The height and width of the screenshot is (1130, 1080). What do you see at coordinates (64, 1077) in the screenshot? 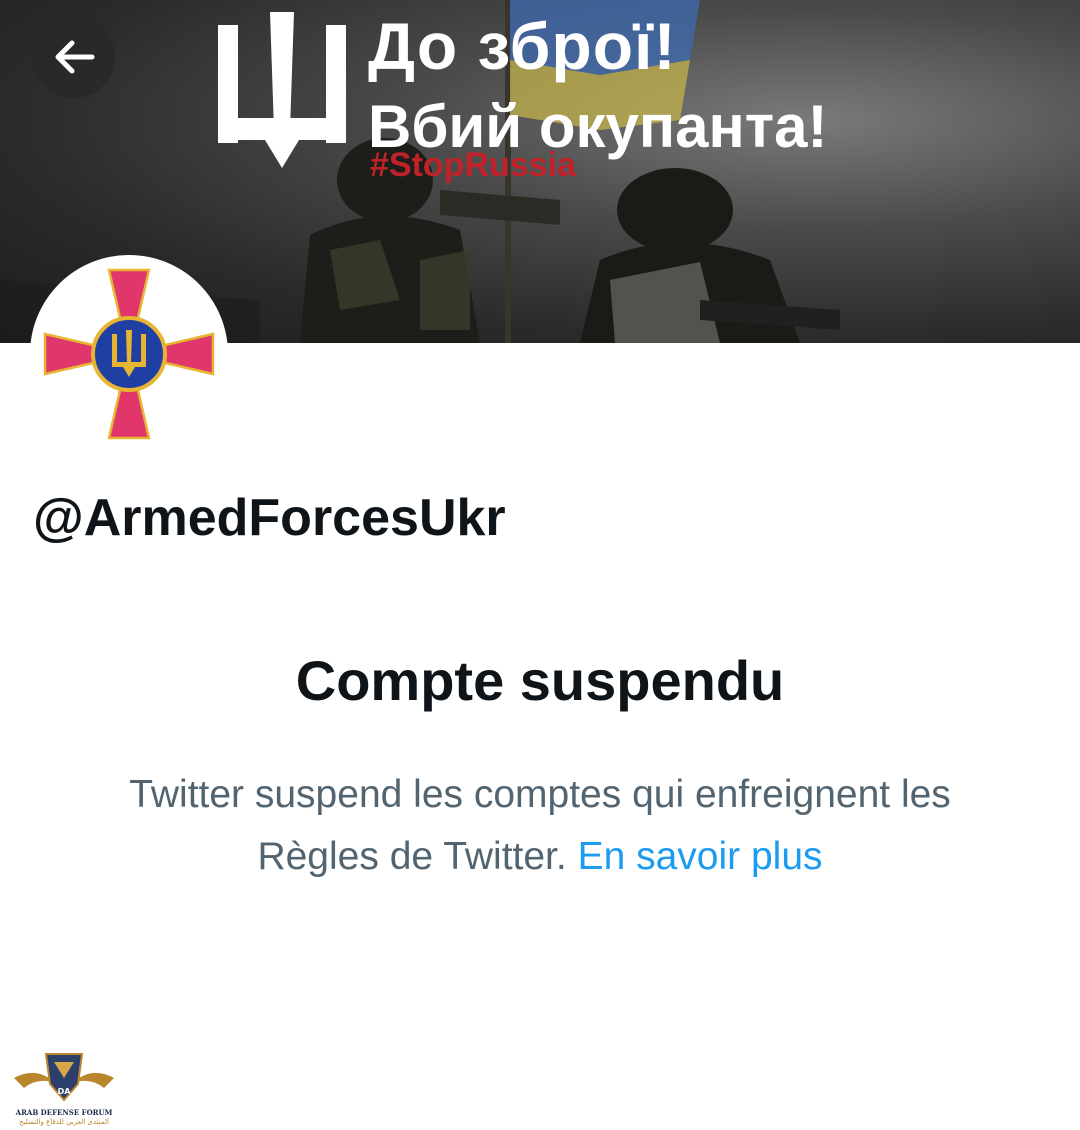
I see `shield-wings-logo-icon: DA` at bounding box center [64, 1077].